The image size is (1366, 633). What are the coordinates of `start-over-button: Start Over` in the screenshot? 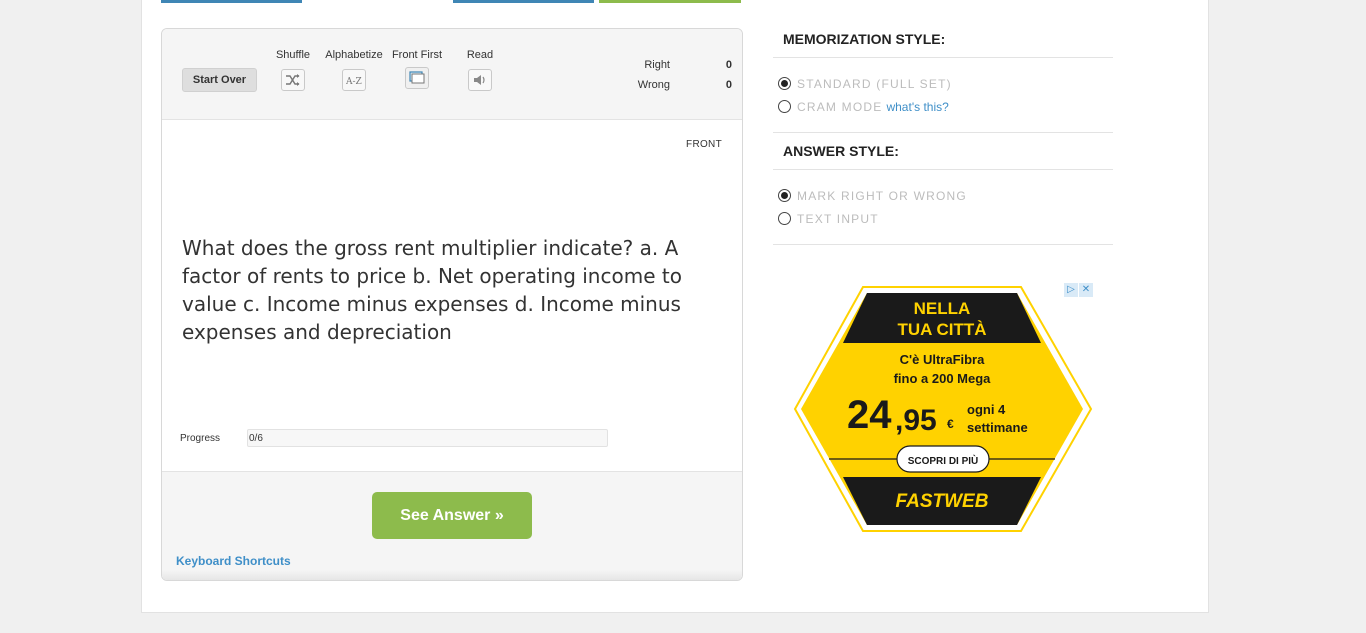 It's located at (219, 80).